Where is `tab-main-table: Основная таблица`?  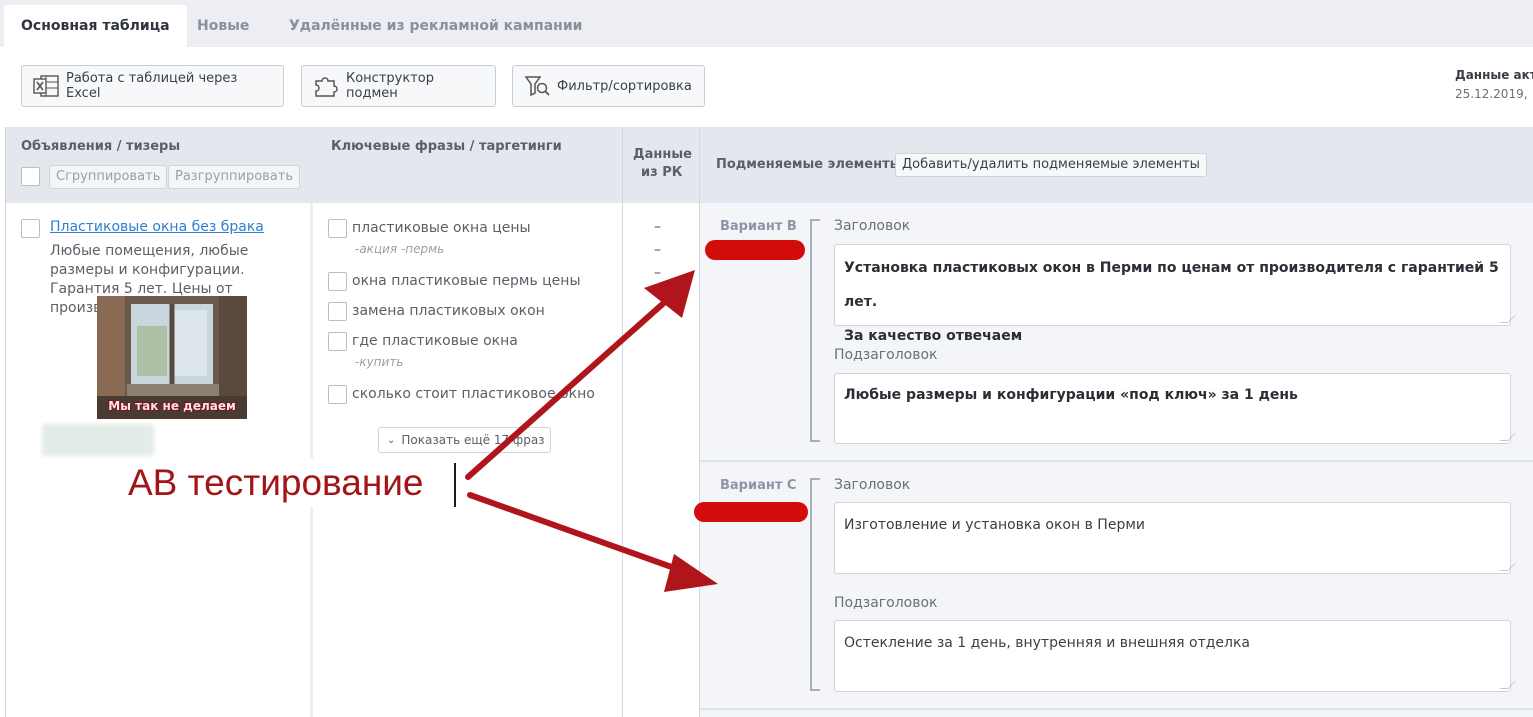
tab-main-table: Основная таблица is located at coordinates (95, 26).